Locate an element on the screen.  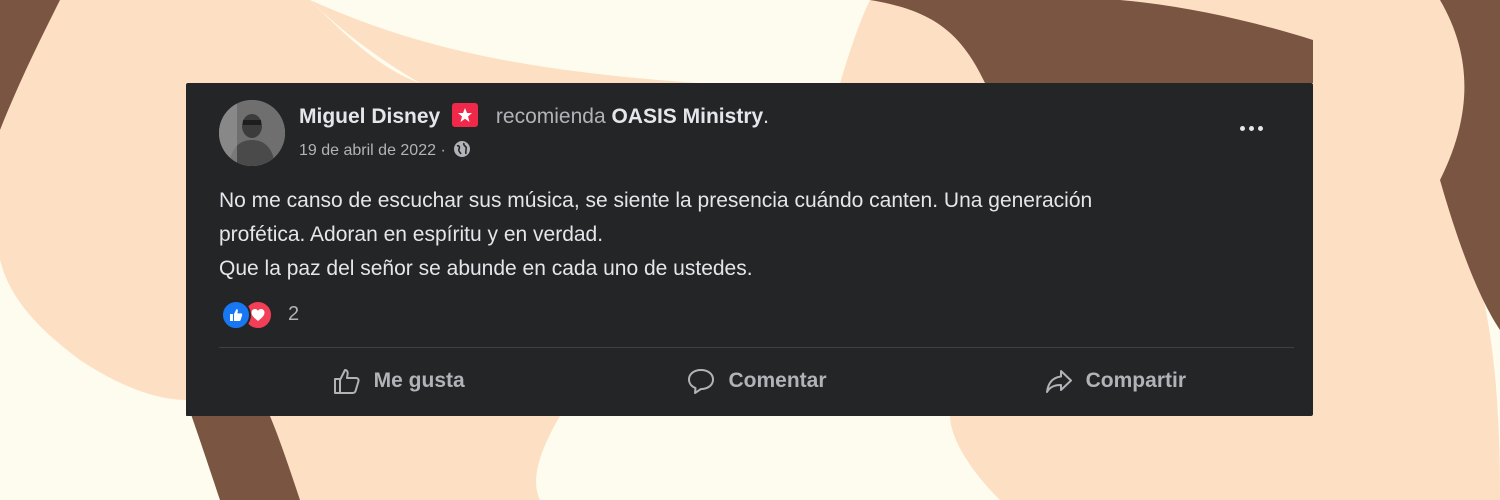
globe-icon is located at coordinates (462, 151).